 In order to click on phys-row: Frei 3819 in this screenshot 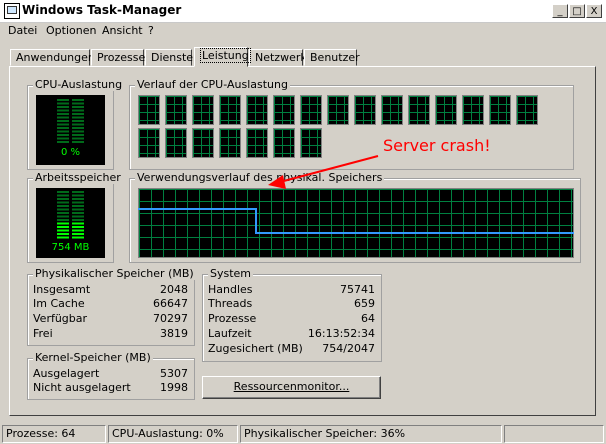, I will do `click(111, 334)`.